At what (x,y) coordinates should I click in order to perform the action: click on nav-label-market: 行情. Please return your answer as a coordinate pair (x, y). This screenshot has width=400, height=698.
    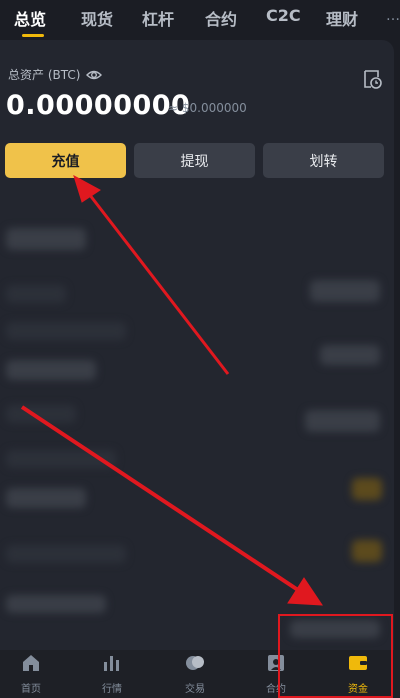
    Looking at the image, I should click on (112, 689).